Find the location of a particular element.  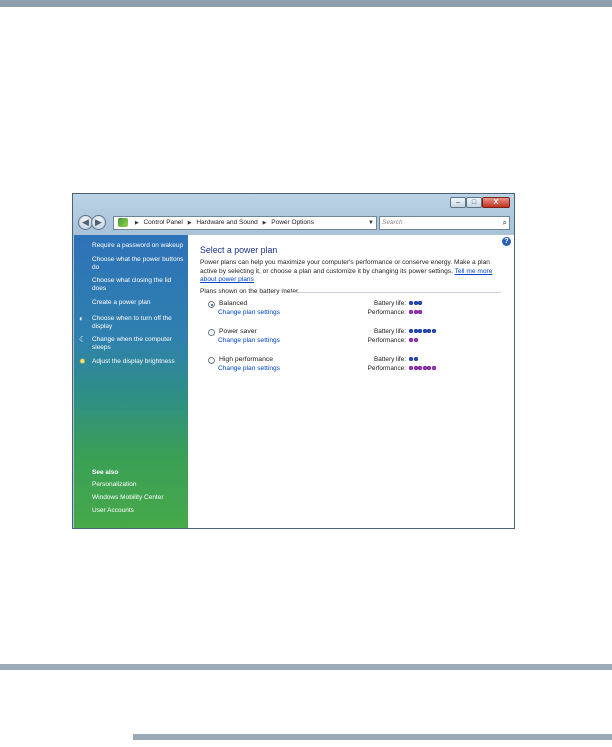

task-label: Choose what closing the lid does is located at coordinates (132, 284).